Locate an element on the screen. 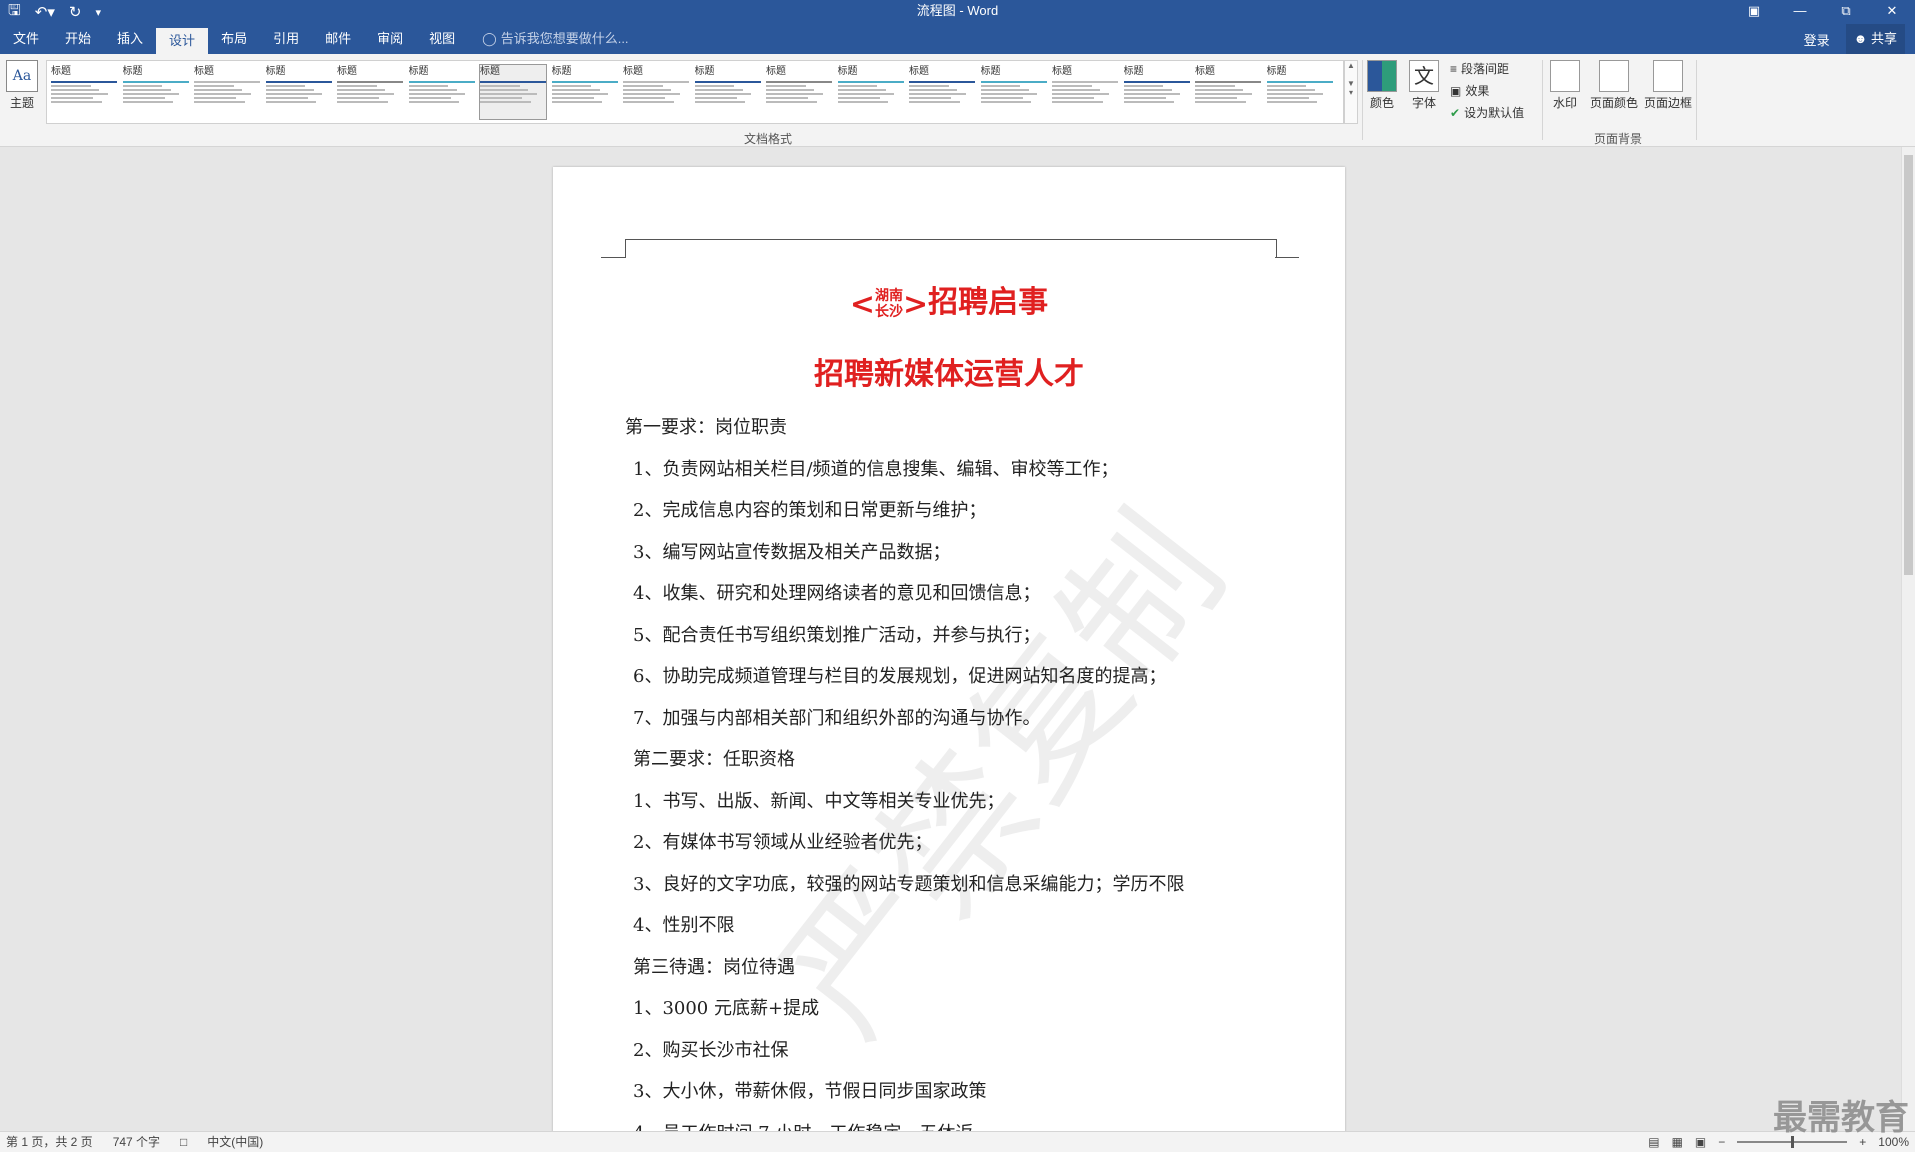  print-layout-icon: ▦ is located at coordinates (1677, 1142).